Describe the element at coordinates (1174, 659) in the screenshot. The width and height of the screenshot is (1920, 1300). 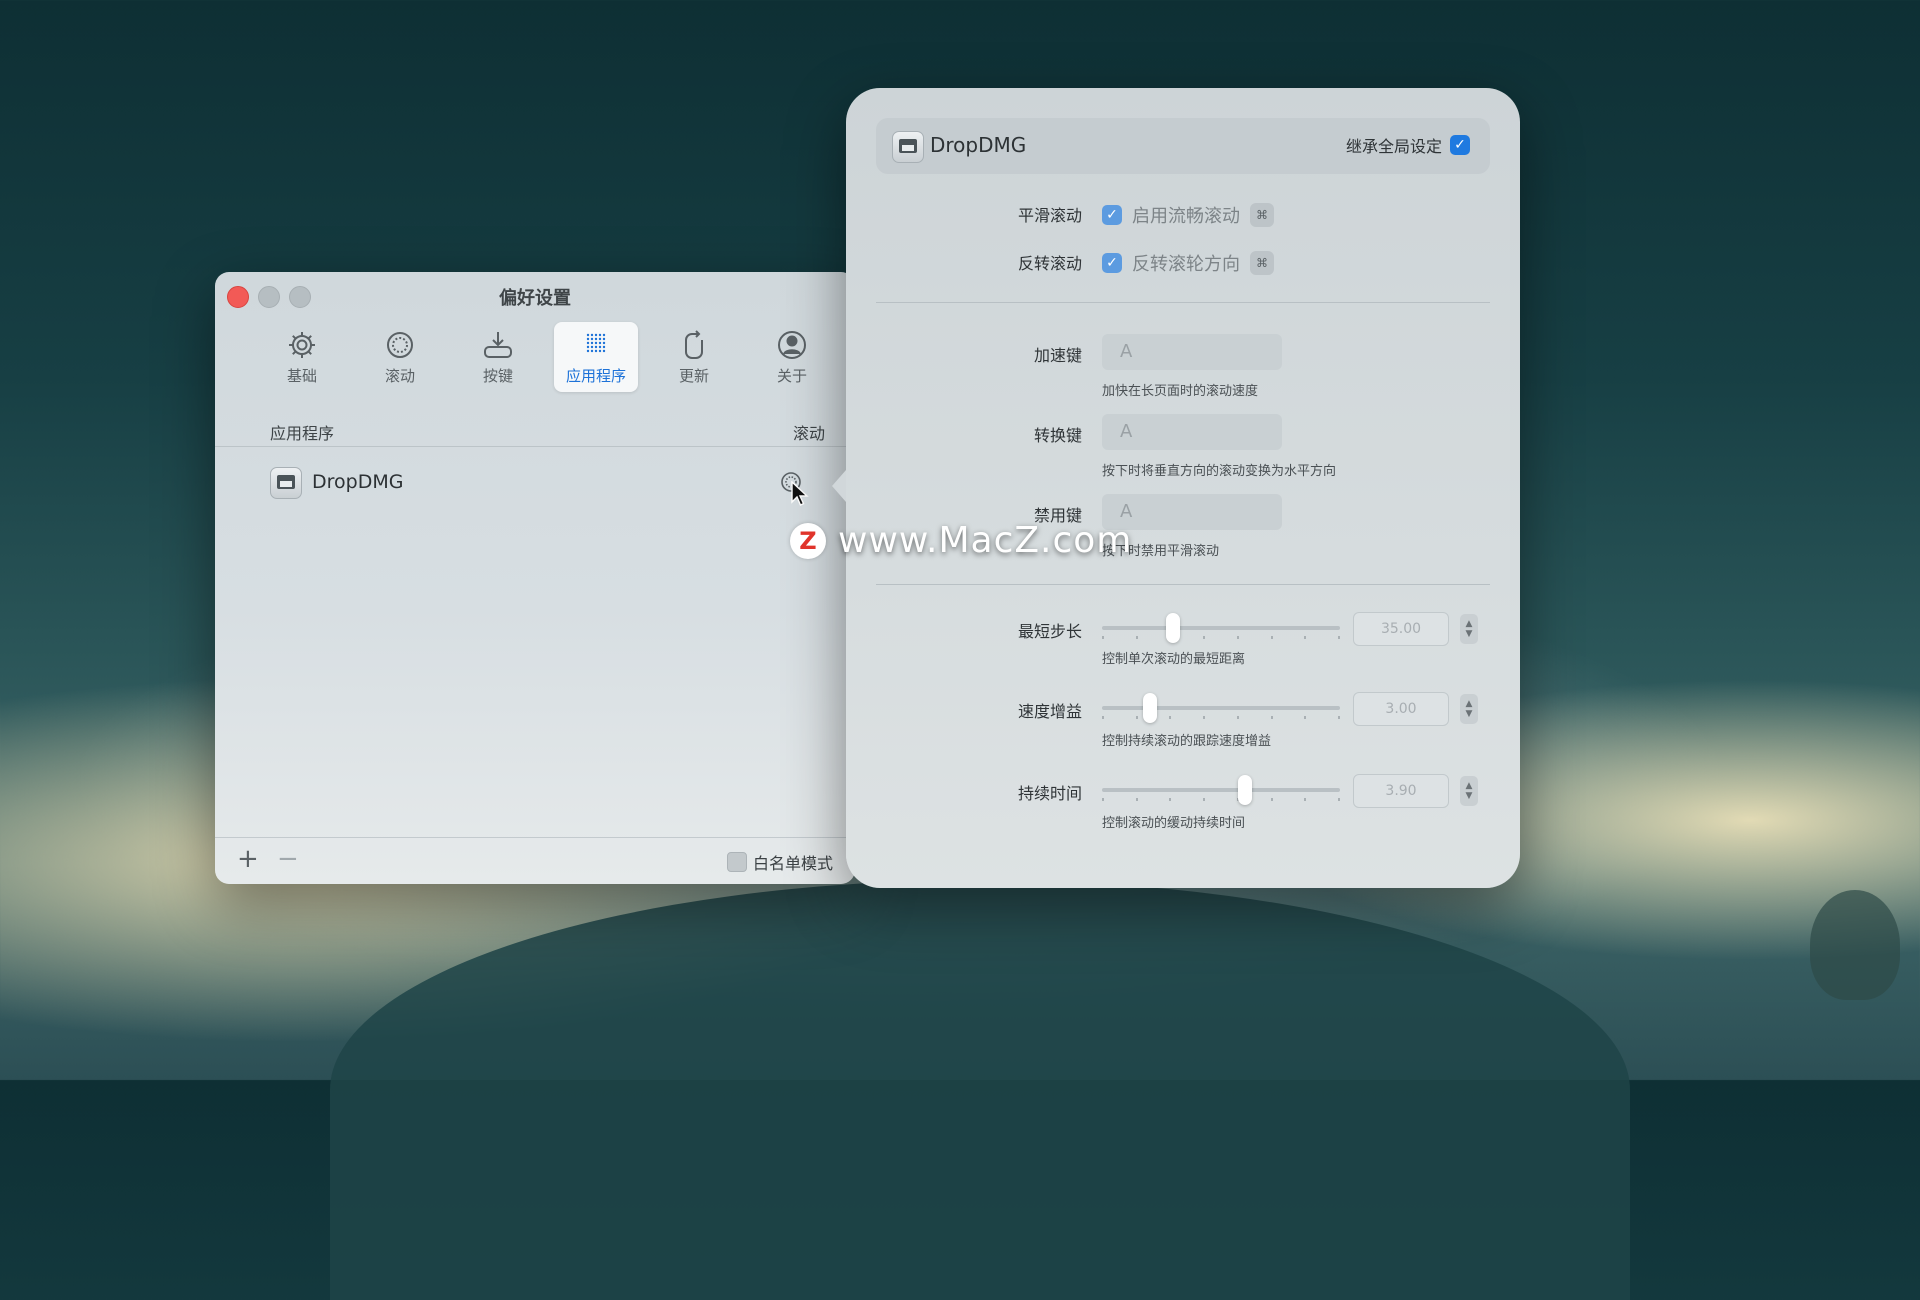
I see `min-step-hint: 控制单次滚动的最短距离` at that location.